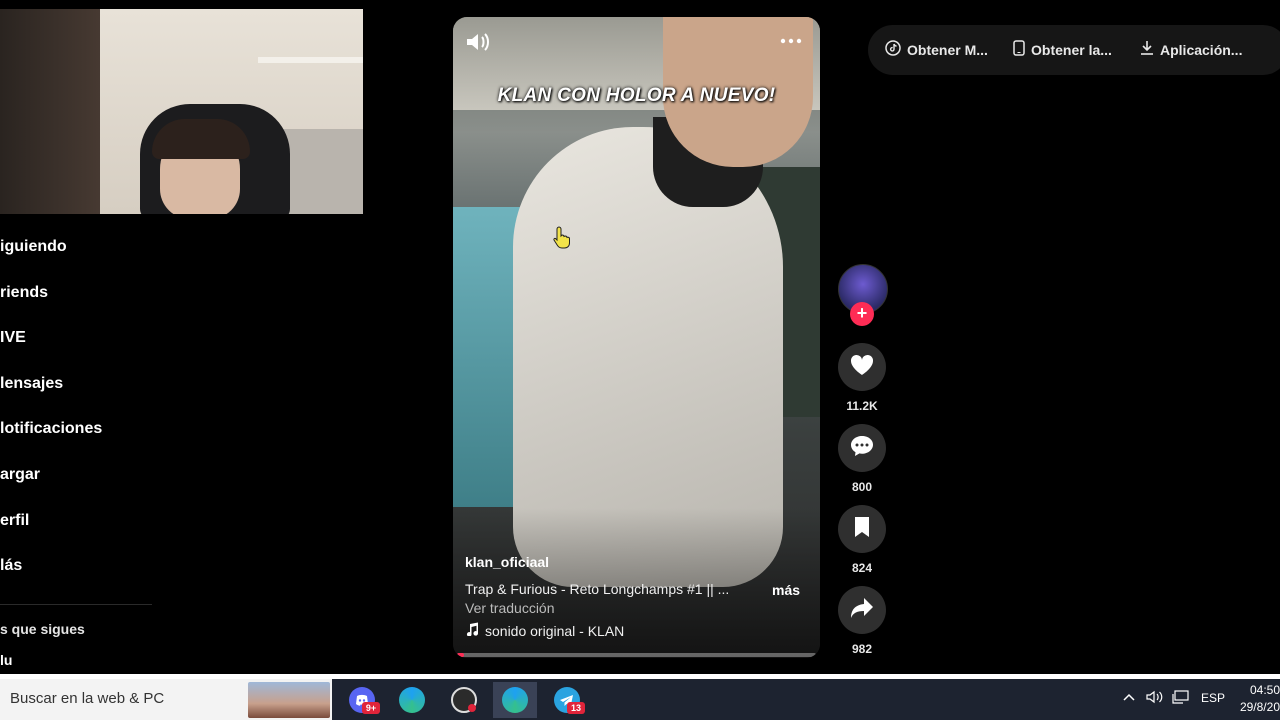 This screenshot has height=720, width=1280. I want to click on language-indicator: ESP, so click(1213, 698).